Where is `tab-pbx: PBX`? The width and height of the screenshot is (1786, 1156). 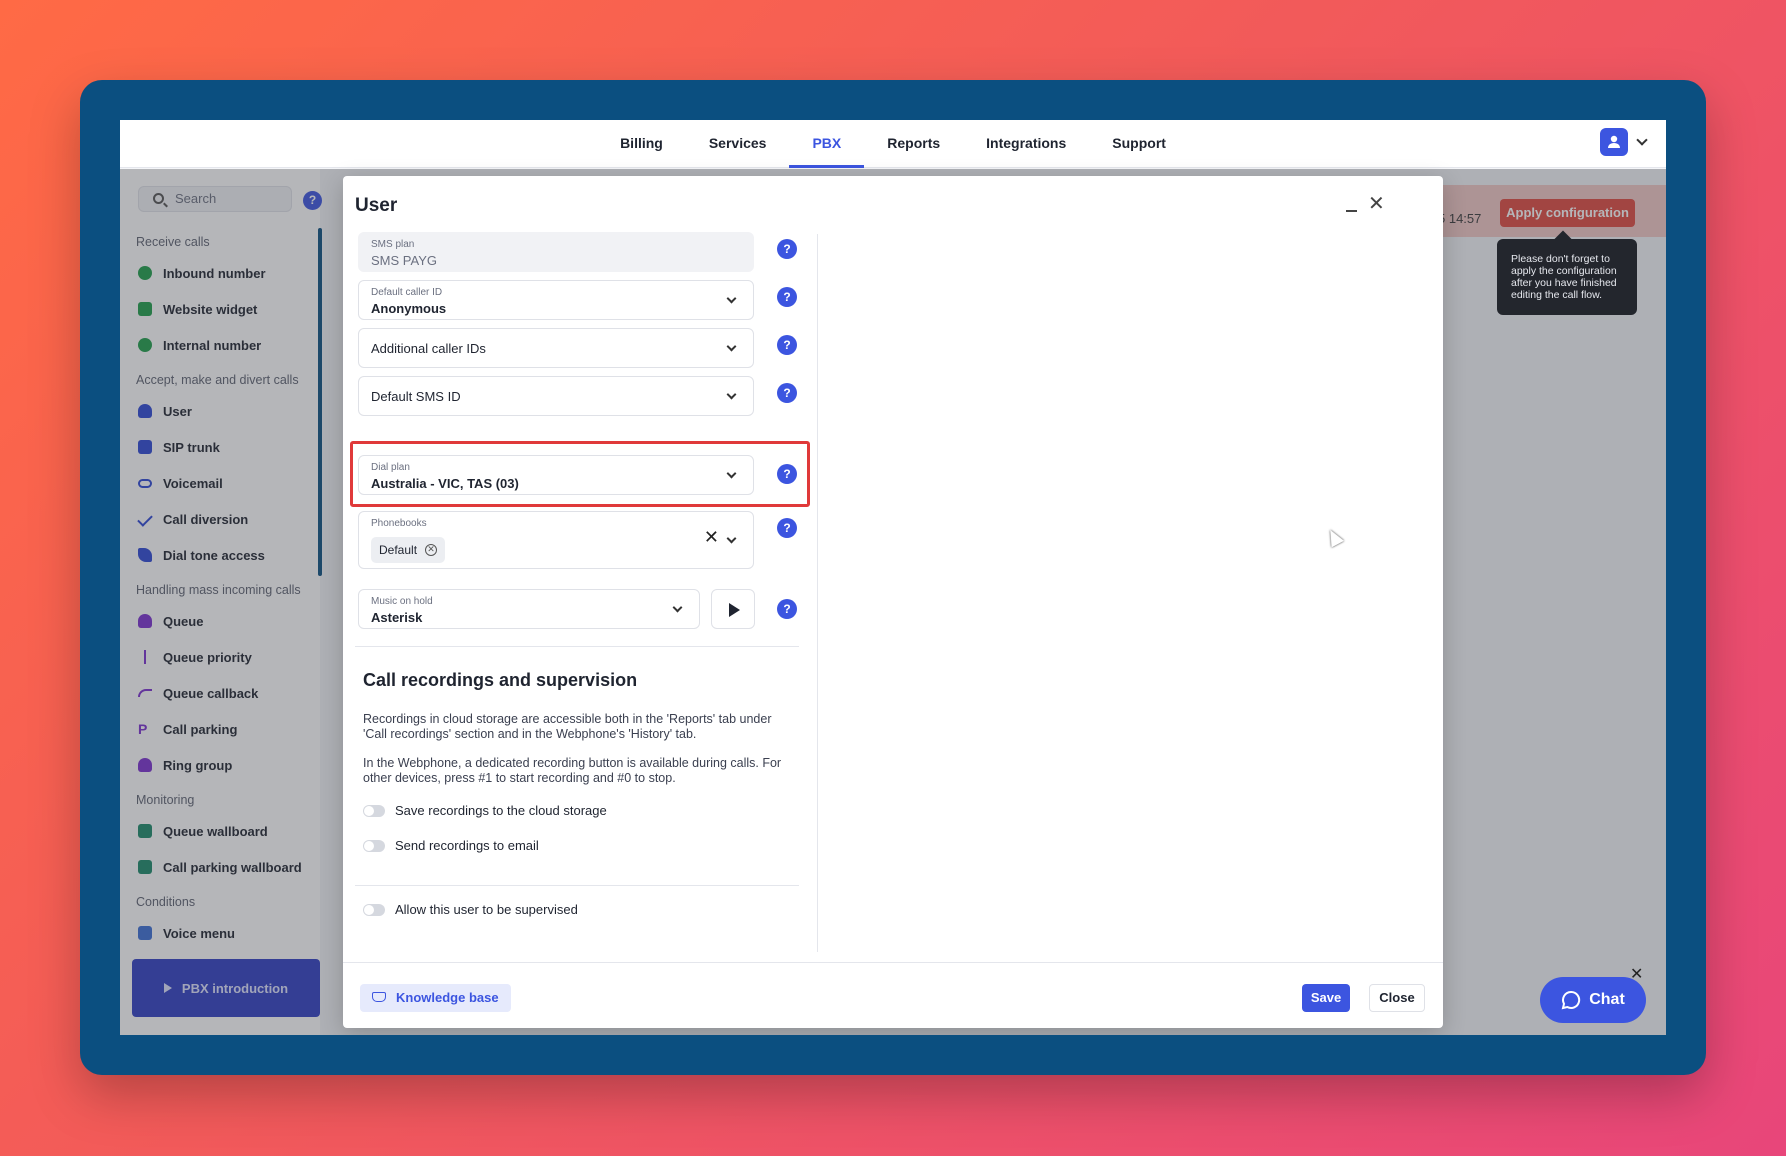
tab-pbx: PBX is located at coordinates (827, 144).